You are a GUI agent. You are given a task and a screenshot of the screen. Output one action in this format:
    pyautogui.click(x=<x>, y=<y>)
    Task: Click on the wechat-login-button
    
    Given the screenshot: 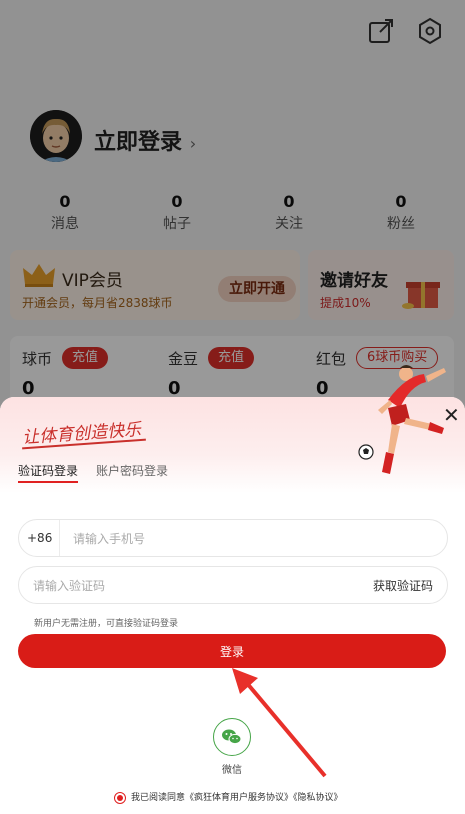 What is the action you would take?
    pyautogui.click(x=232, y=737)
    